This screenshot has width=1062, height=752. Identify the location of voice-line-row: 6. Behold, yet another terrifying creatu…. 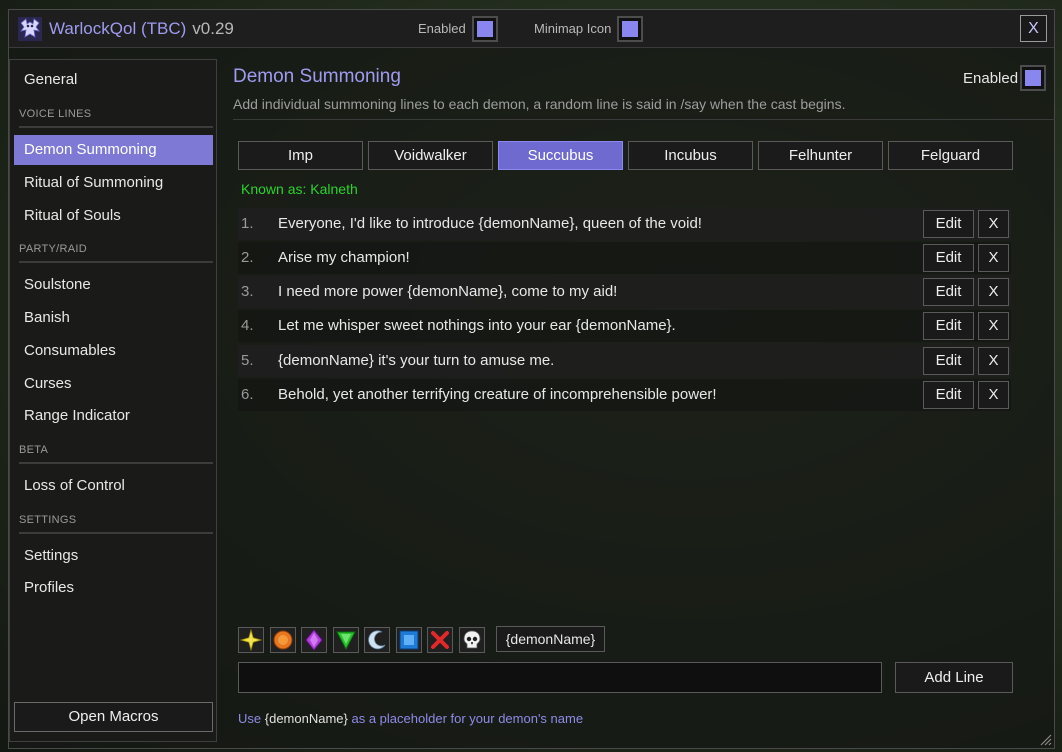
(624, 395).